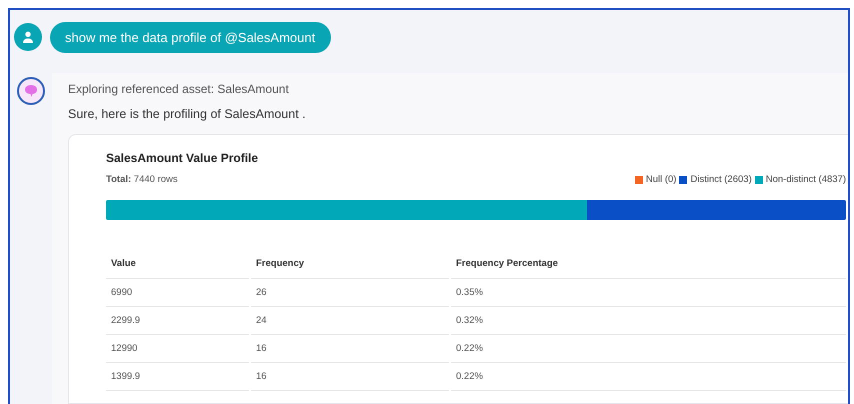  Describe the element at coordinates (177, 321) in the screenshot. I see `table-cell: 2299.9` at that location.